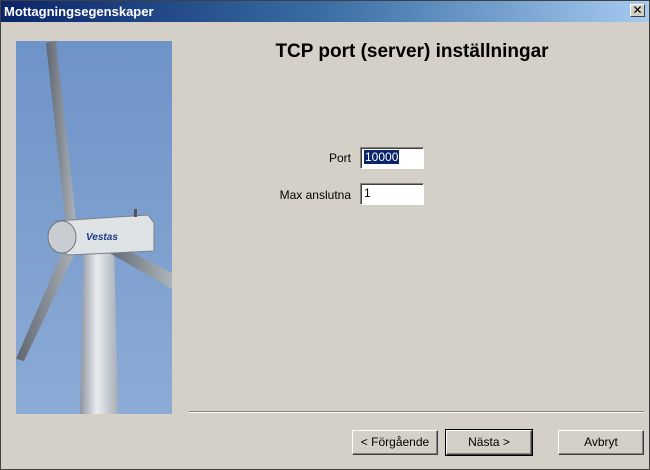  I want to click on close-button: ✕, so click(637, 10).